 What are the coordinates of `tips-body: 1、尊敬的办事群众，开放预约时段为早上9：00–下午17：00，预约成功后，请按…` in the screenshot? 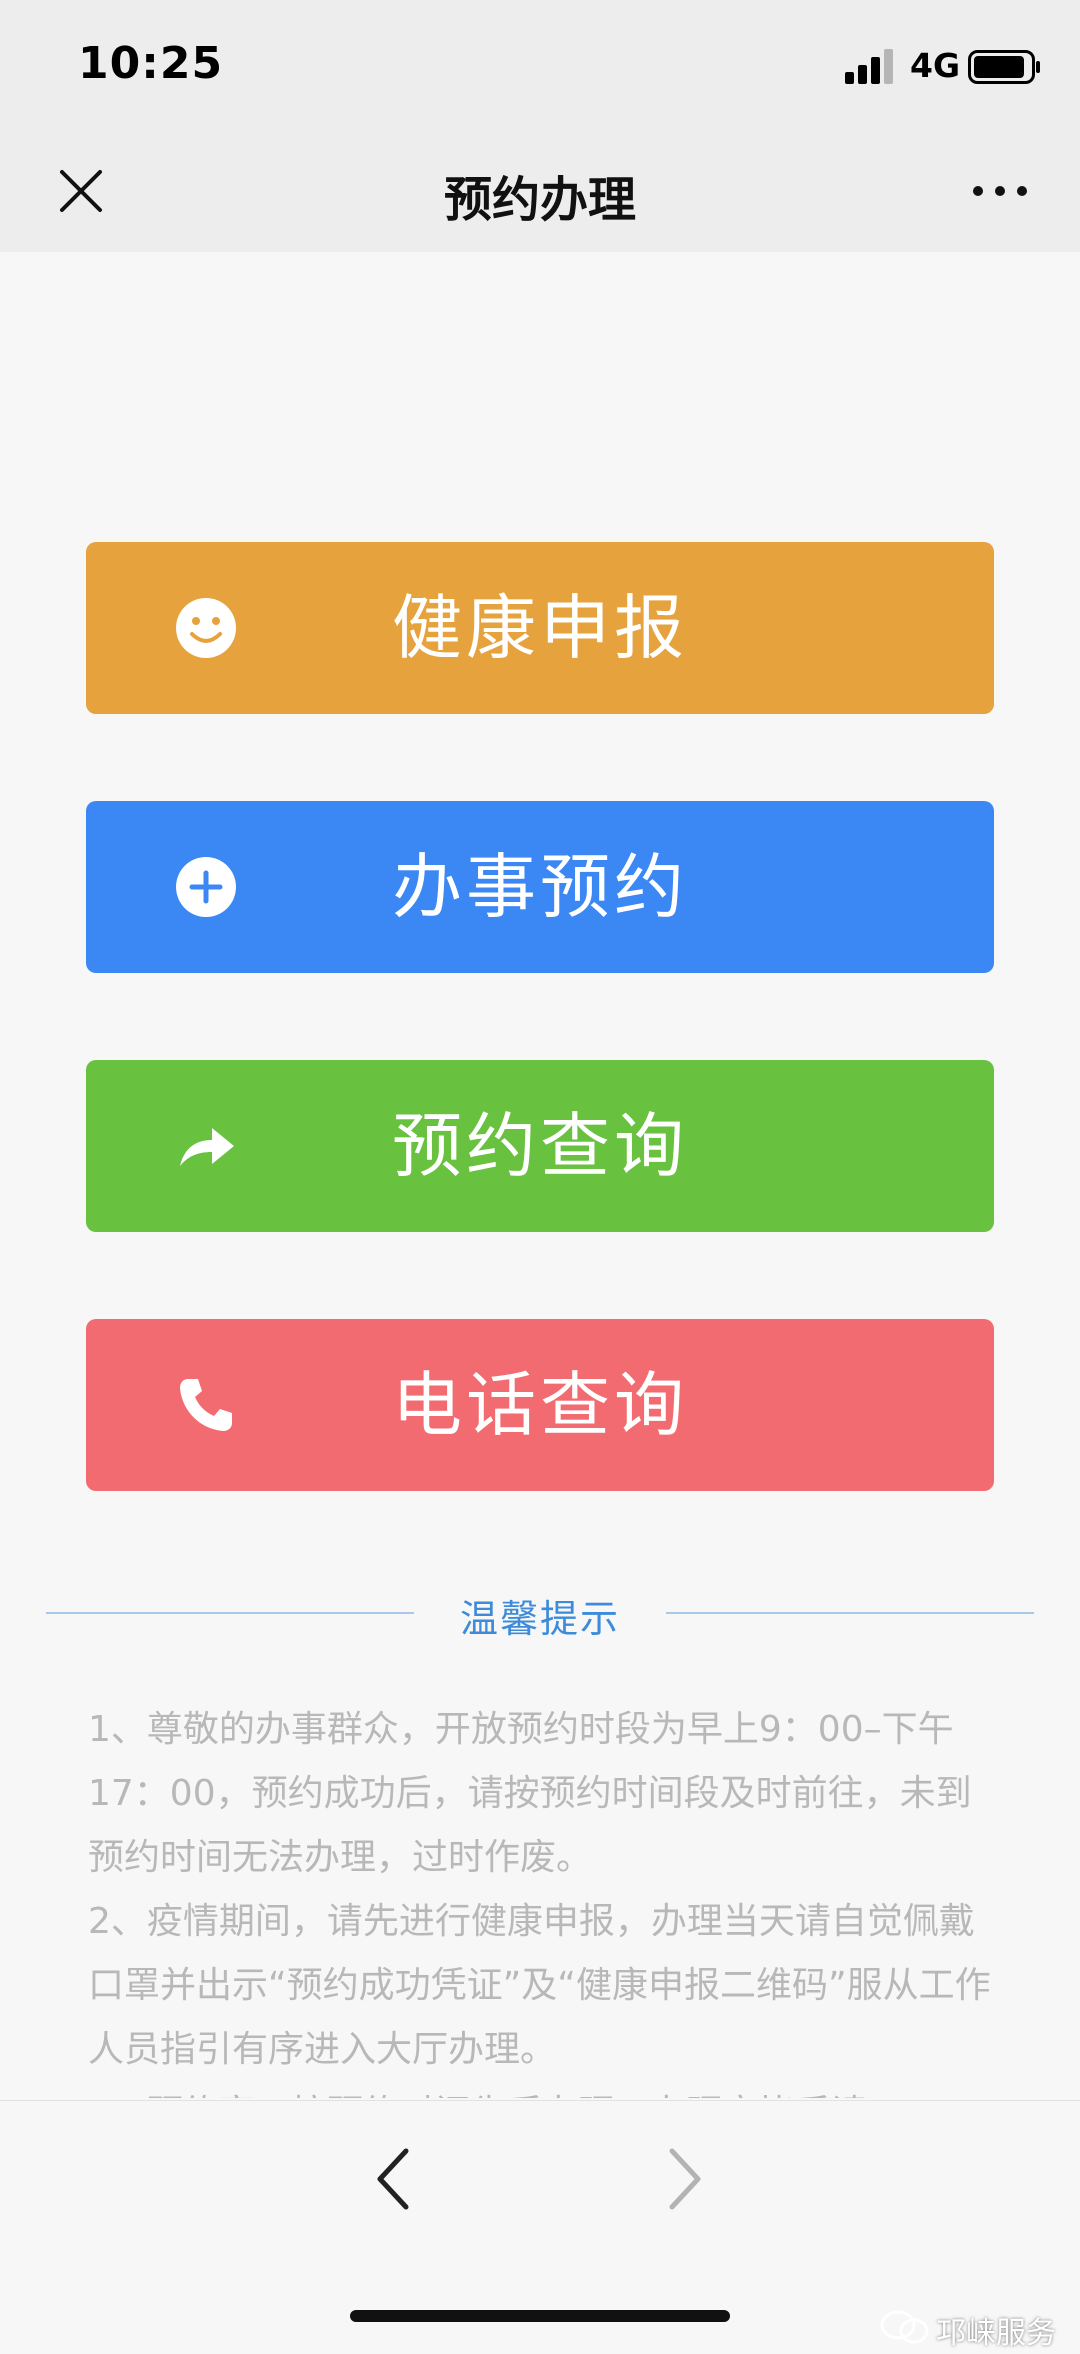 It's located at (543, 1898).